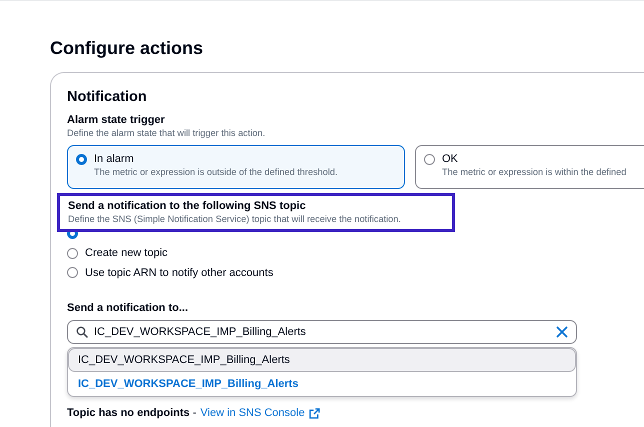  What do you see at coordinates (314, 413) in the screenshot?
I see `external-link-icon` at bounding box center [314, 413].